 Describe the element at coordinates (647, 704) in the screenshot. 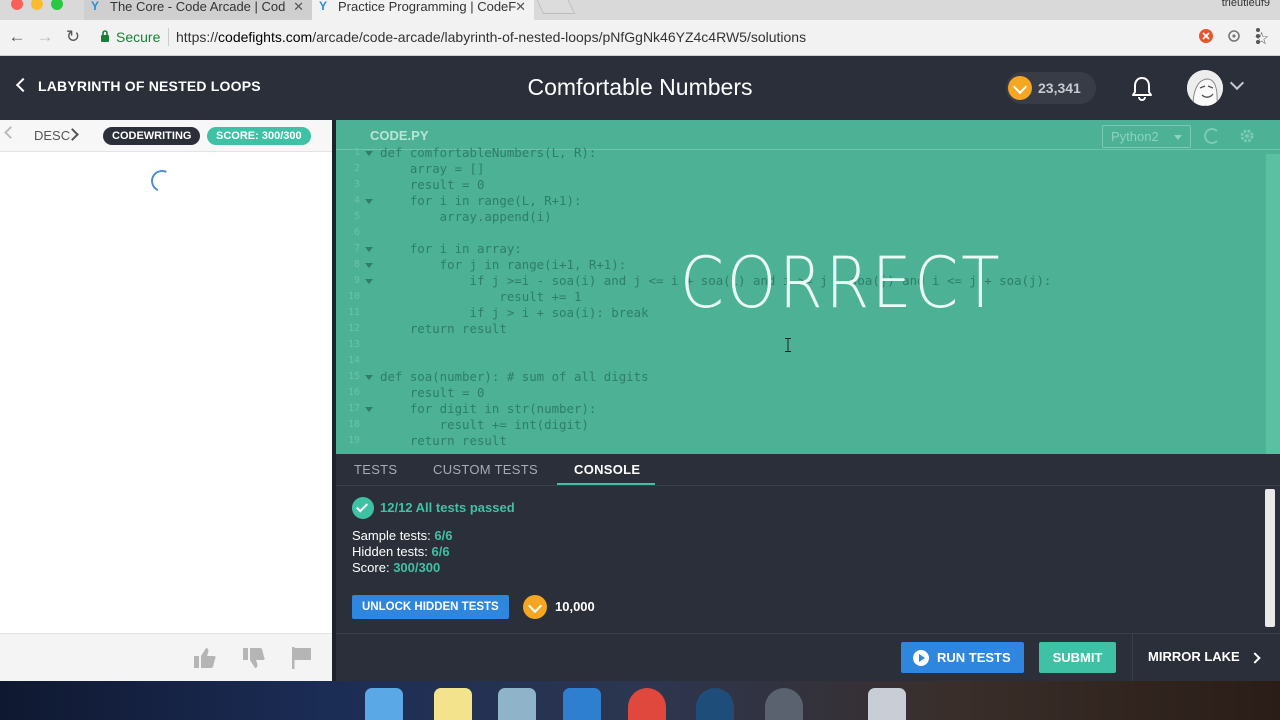

I see `chrome-dock-icon` at that location.